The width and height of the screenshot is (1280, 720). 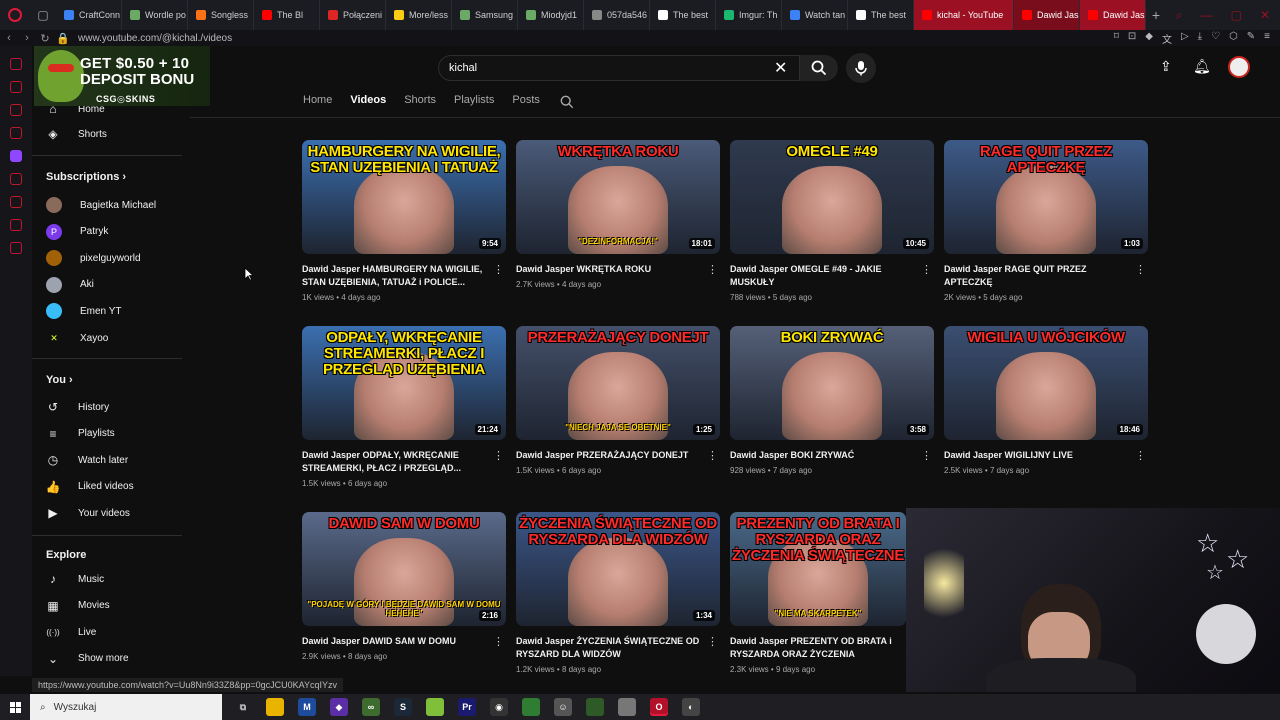 I want to click on sidebar-item-subscription: Emen YT, so click(x=84, y=311).